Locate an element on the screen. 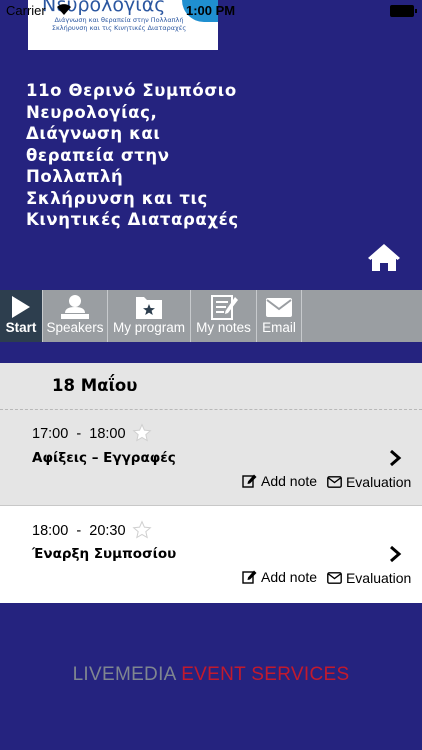 Image resolution: width=422 pixels, height=750 pixels. event-title-line: Σκλήρυνση και τις is located at coordinates (117, 198).